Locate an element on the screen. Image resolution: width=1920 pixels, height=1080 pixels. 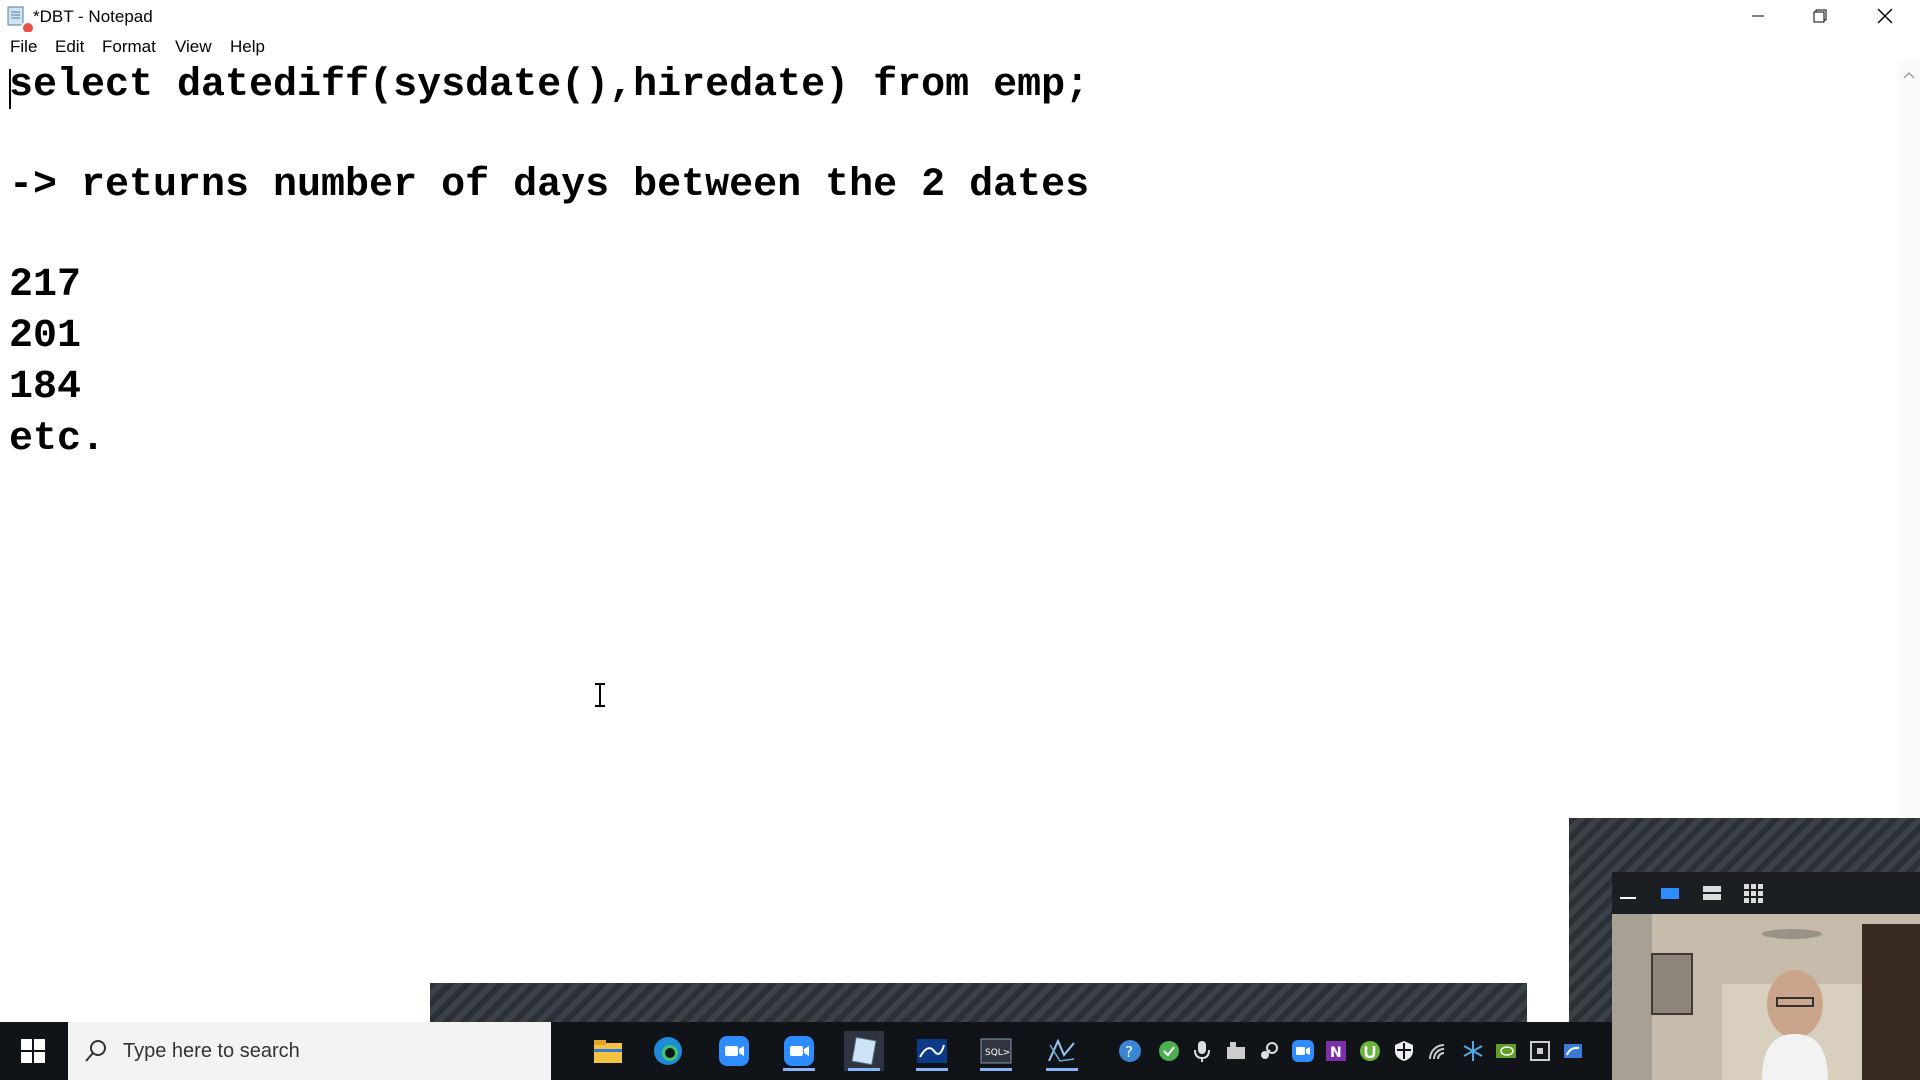
defender-icon is located at coordinates (1404, 1051).